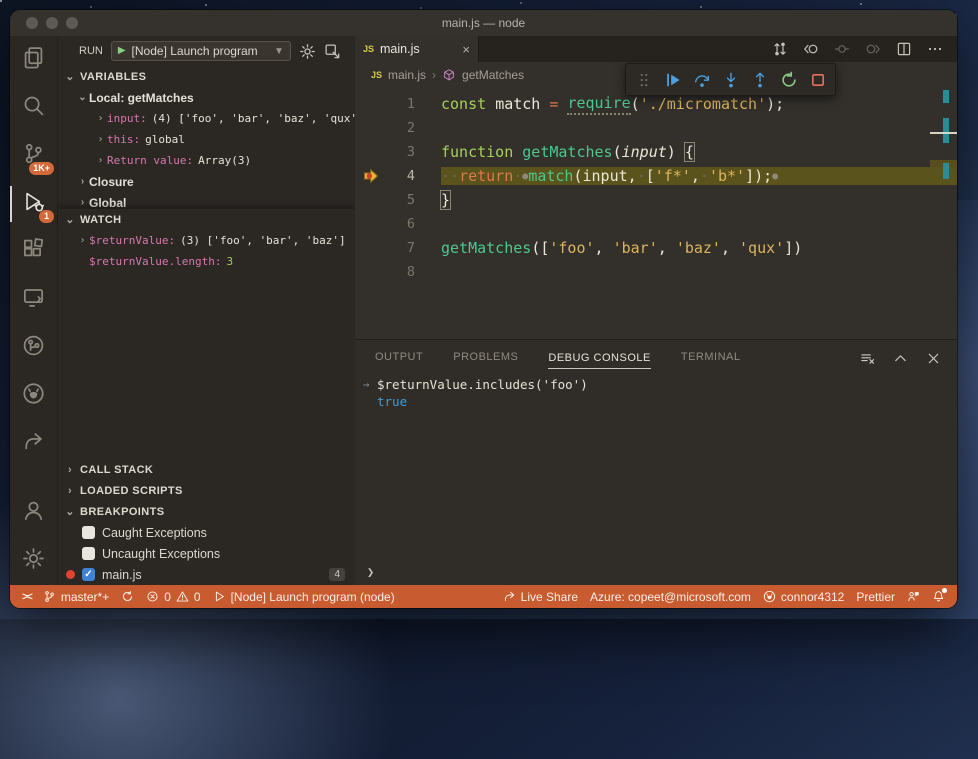  I want to click on code-line-4: 4 ·· return · ● match(input, ·['f*', ·'b*']); ●, so click(656, 176).